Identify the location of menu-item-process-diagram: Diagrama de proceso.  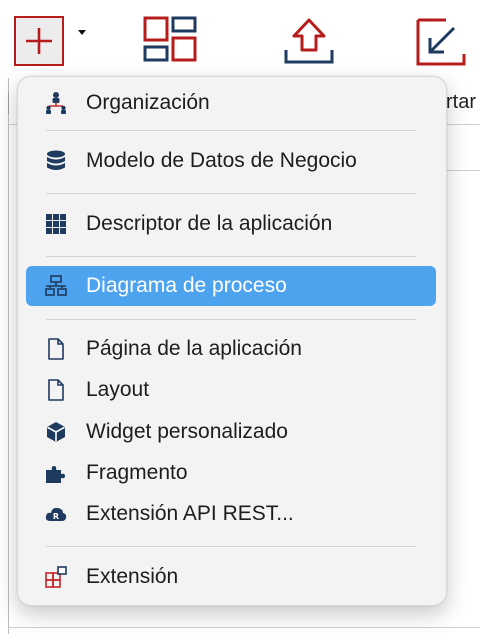
(231, 286).